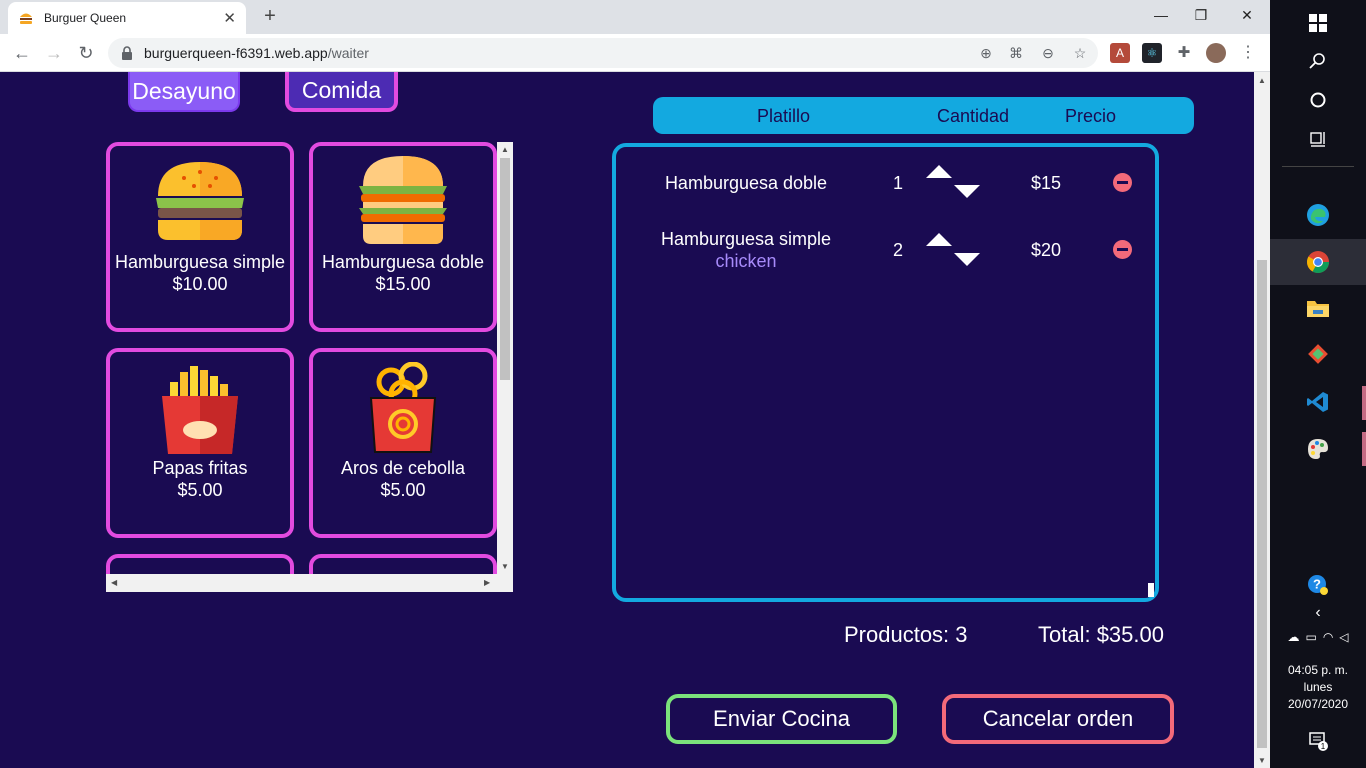 The height and width of the screenshot is (768, 1366). I want to click on menu-vertical-scrollbar: ▲ ▼, so click(505, 358).